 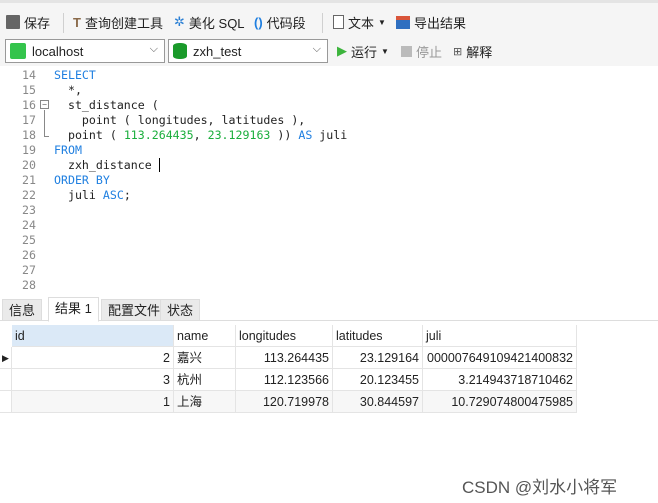 I want to click on main-toolbar: 保存 T 查询创建工具 ✲ 美化 SQL () 代码段 文本 ▼ 导出结果, so click(x=329, y=18).